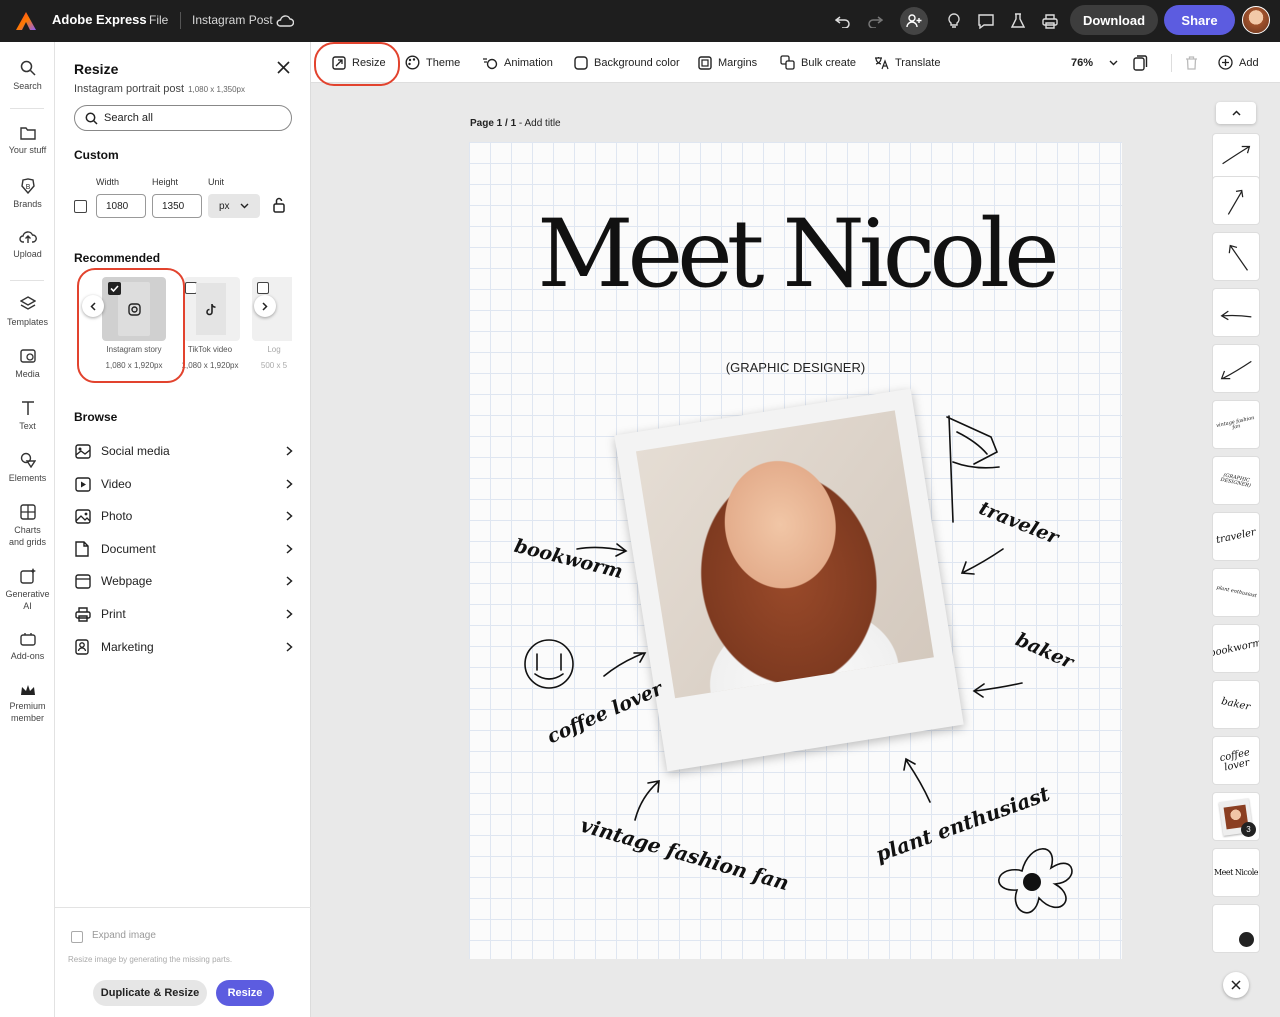 This screenshot has width=1280, height=1017. I want to click on close-layers-button, so click(1236, 985).